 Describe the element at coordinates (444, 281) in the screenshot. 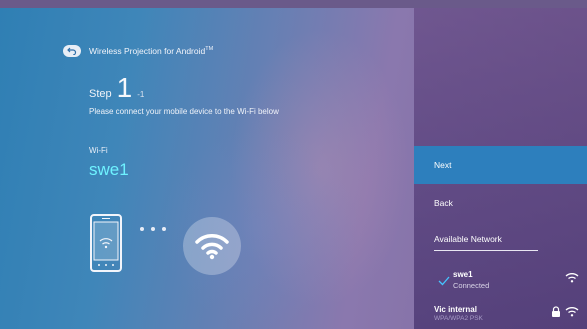

I see `check-icon` at that location.